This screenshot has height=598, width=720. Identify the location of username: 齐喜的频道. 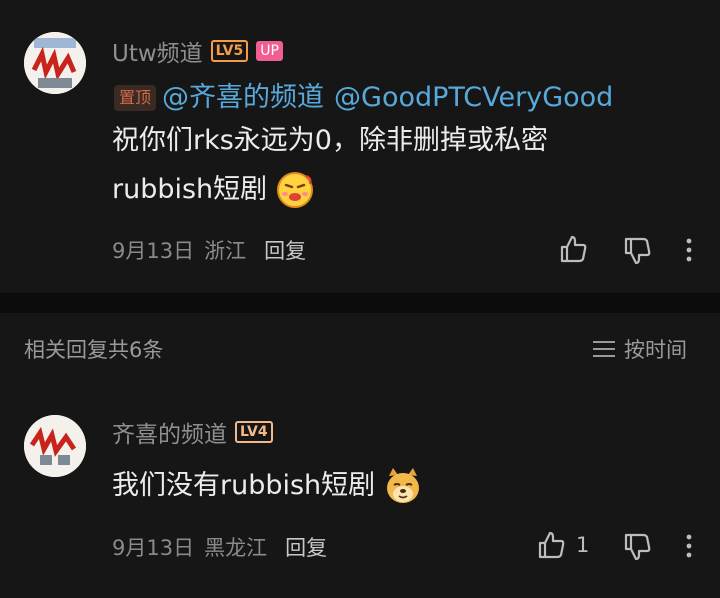
(169, 432).